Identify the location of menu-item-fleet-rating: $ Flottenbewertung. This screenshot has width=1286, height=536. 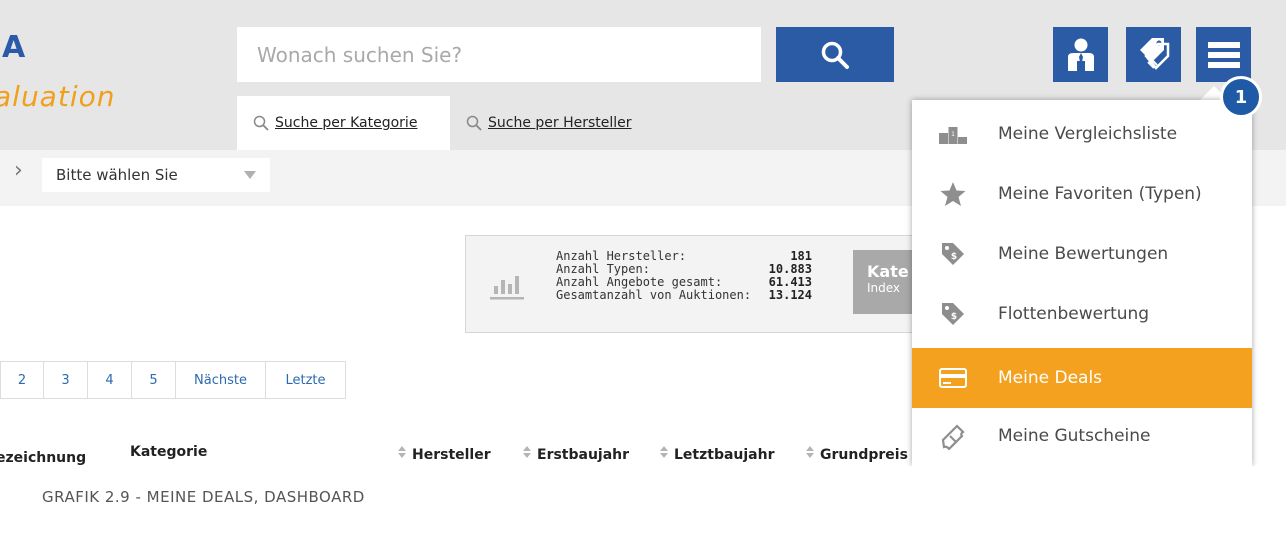
(1082, 314).